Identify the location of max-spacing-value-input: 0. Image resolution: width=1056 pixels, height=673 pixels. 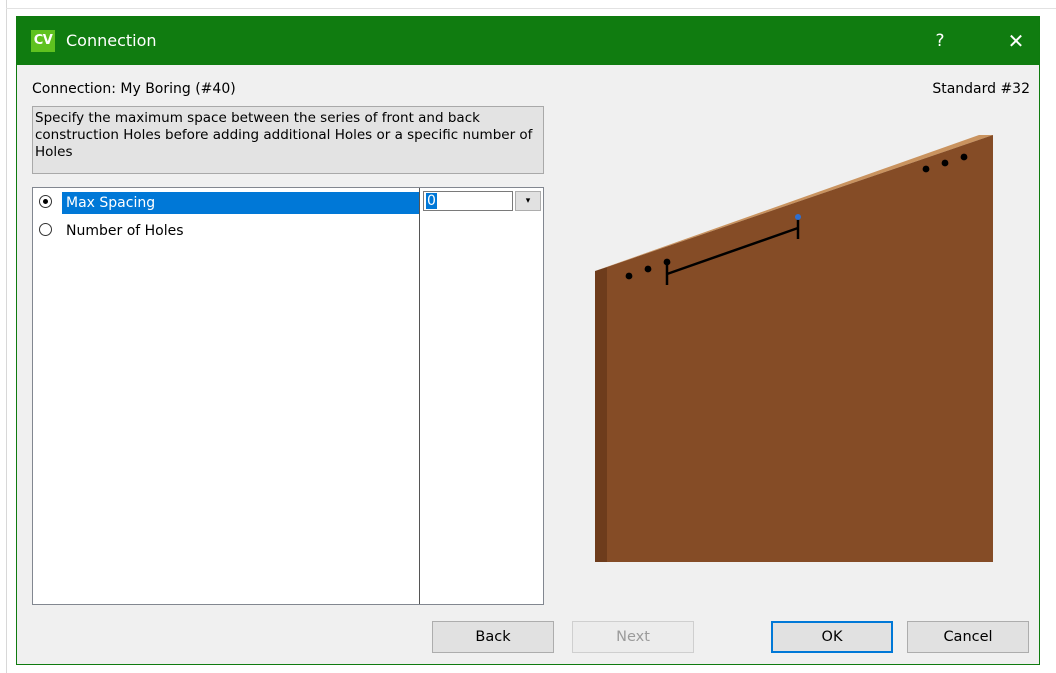
(468, 201).